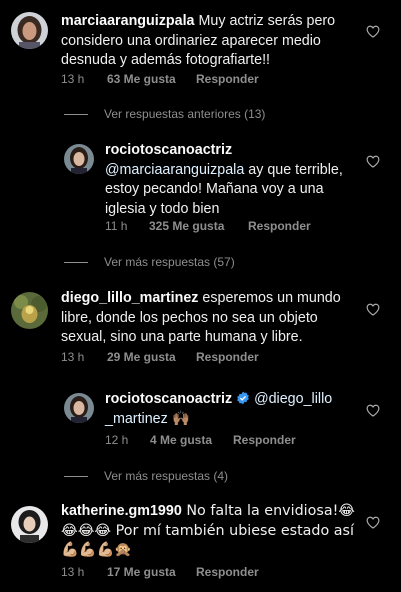  I want to click on comment-username: katherine.gm1990, so click(121, 511).